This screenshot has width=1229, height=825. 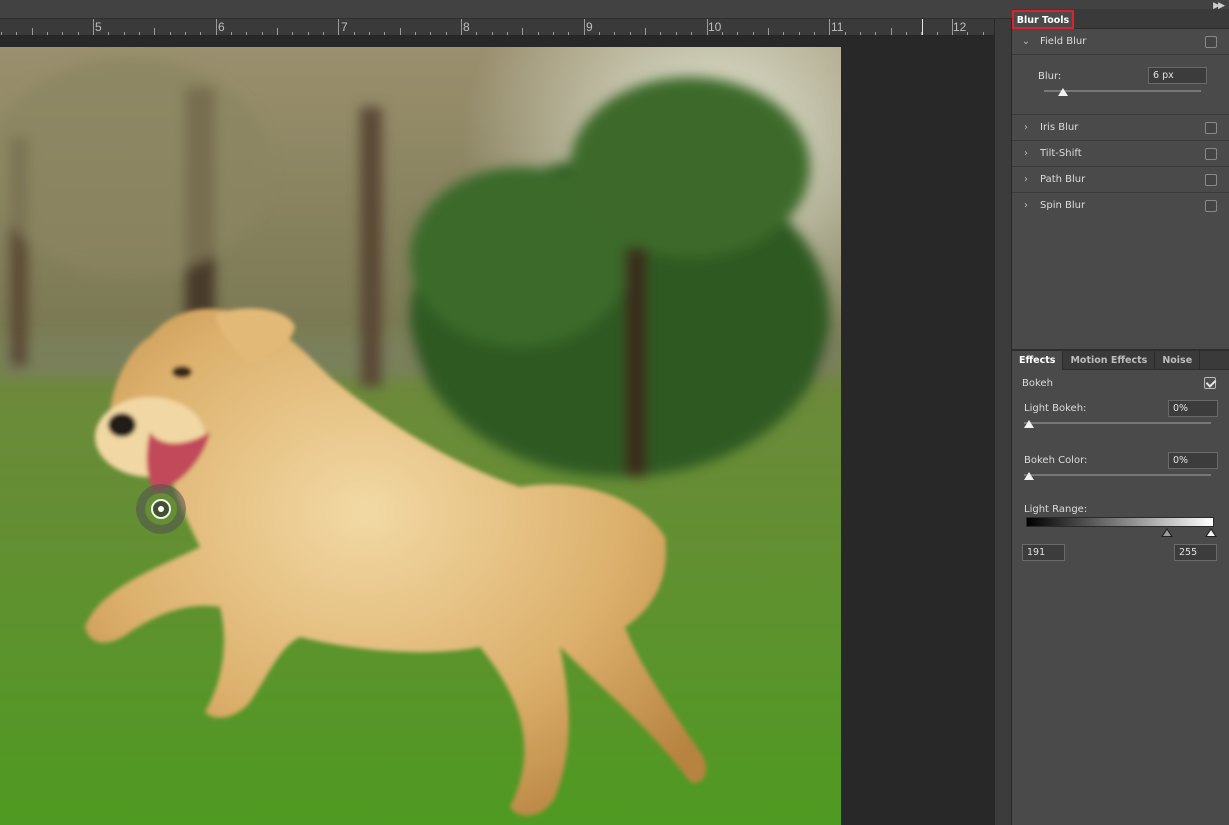 I want to click on light-range-high-field: 255, so click(x=1195, y=552).